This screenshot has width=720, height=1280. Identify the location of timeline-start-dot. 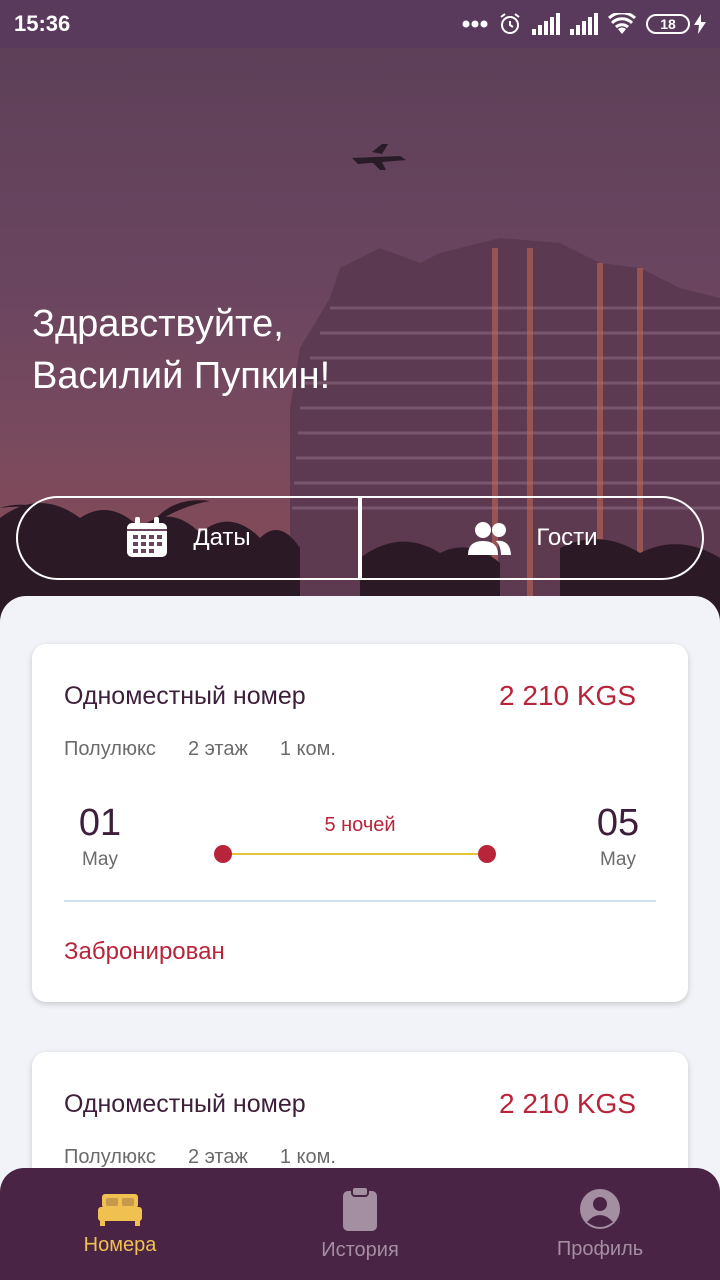
(223, 854).